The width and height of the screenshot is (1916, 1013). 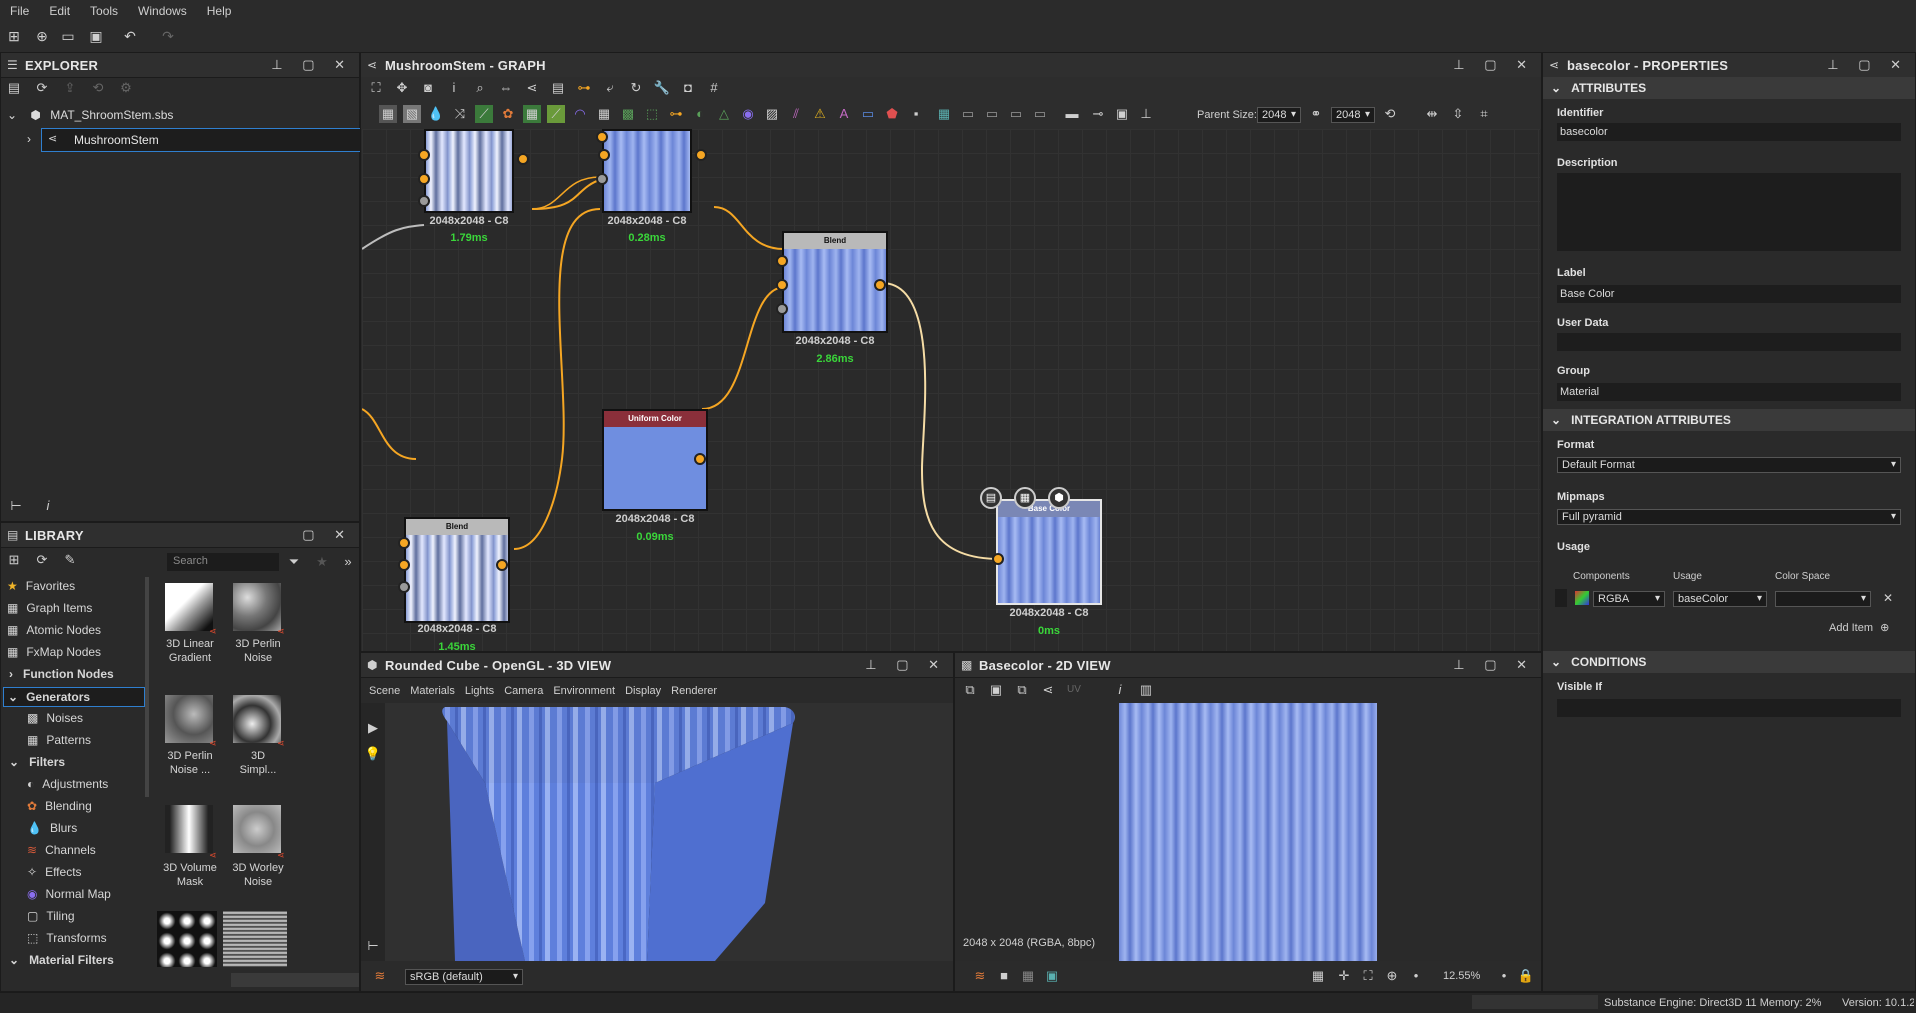 What do you see at coordinates (373, 728) in the screenshot?
I see `camera-icon: ▶` at bounding box center [373, 728].